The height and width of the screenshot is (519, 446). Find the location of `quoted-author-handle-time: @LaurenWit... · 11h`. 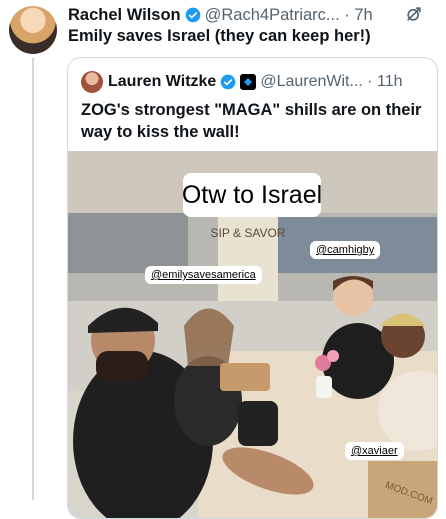

quoted-author-handle-time: @LaurenWit... · 11h is located at coordinates (331, 82).